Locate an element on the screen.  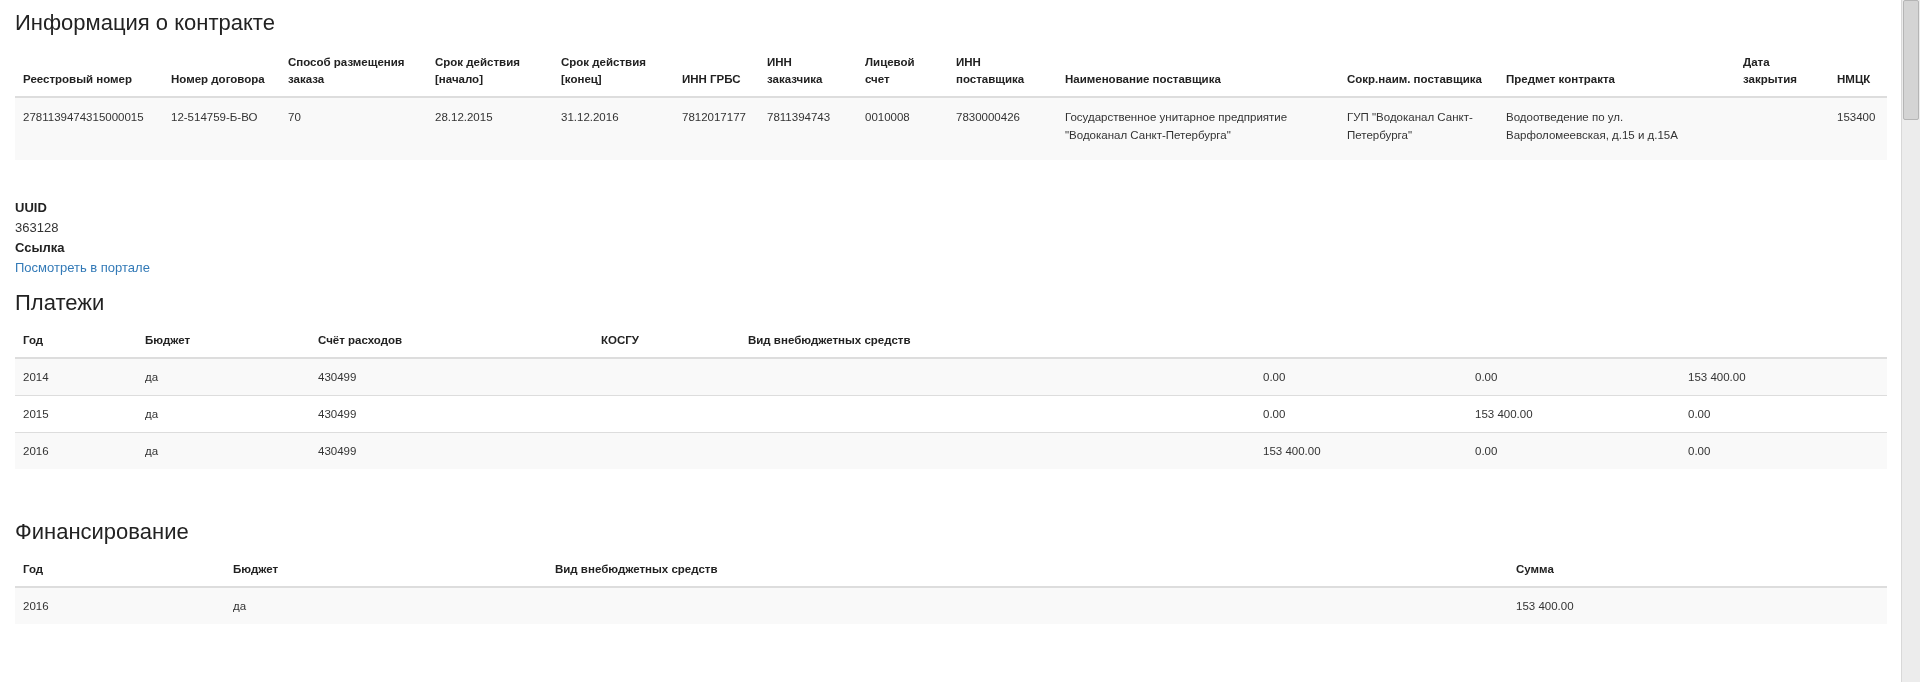
section-title: Информация о контракте is located at coordinates (145, 23).